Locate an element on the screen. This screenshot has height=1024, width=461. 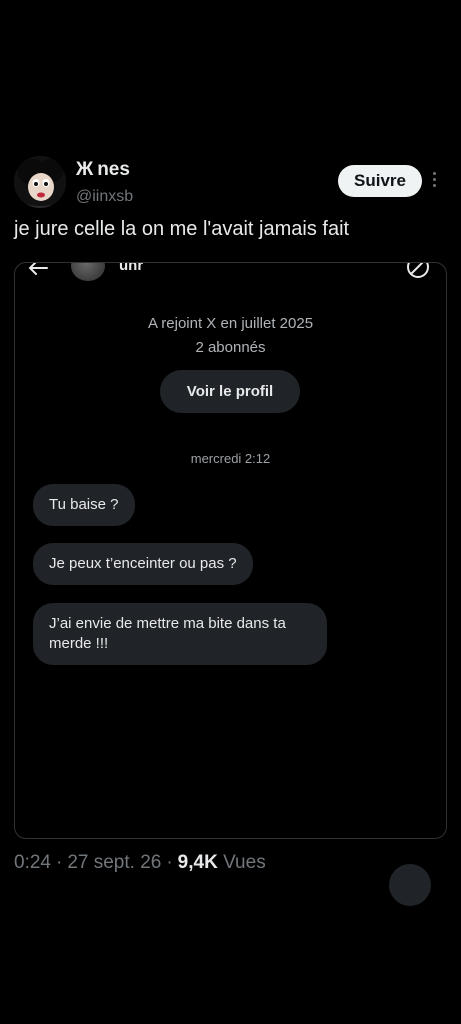
joined-date: A rejoint X en juillet 2025 is located at coordinates (230, 323).